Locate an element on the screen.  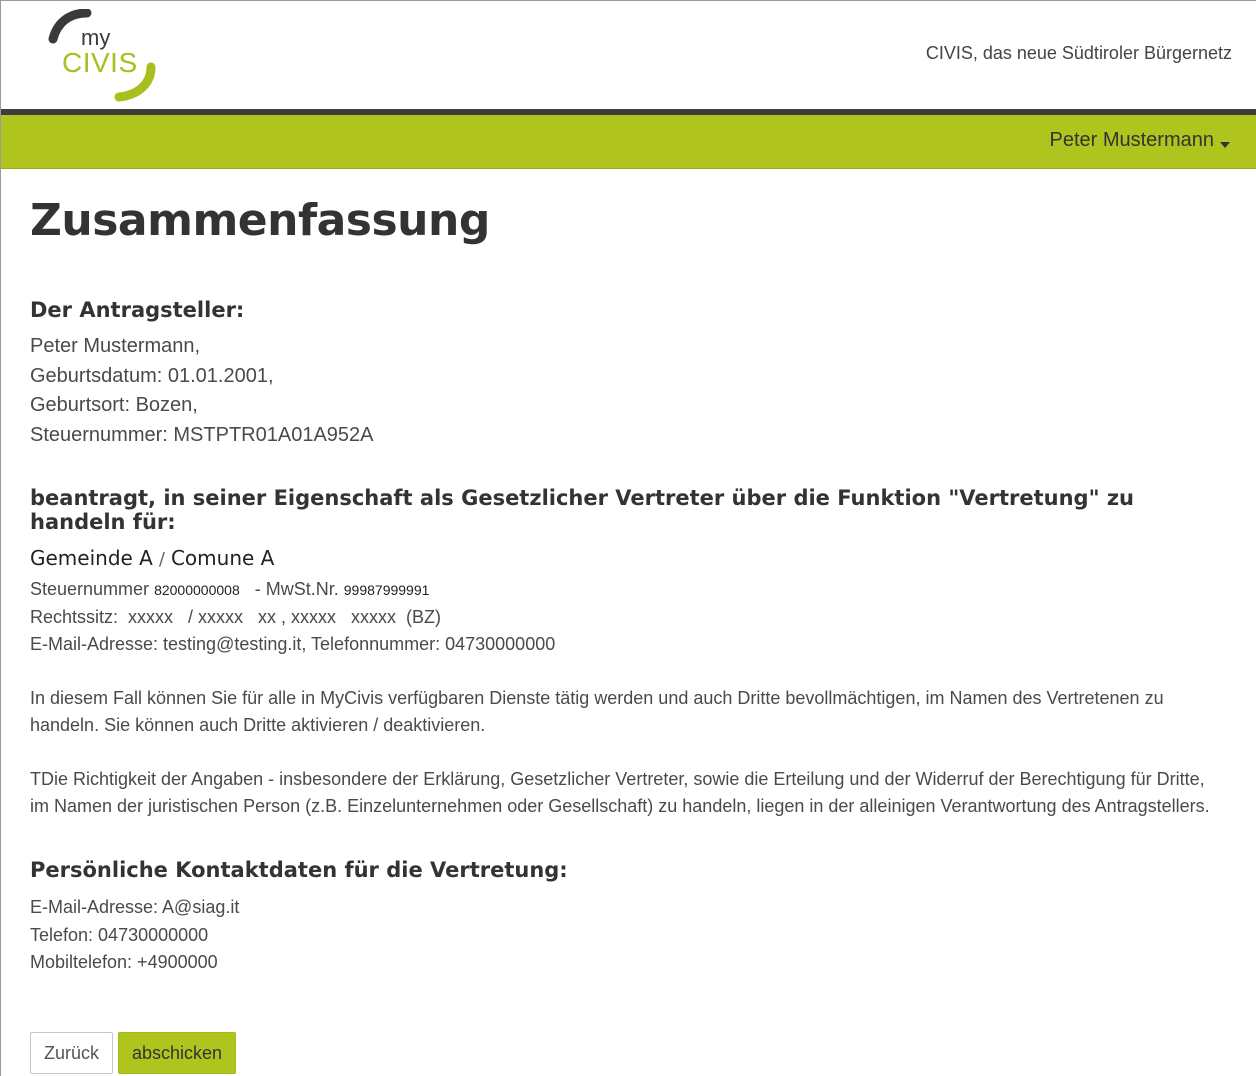
user-bar: Peter Mustermann is located at coordinates (628, 142).